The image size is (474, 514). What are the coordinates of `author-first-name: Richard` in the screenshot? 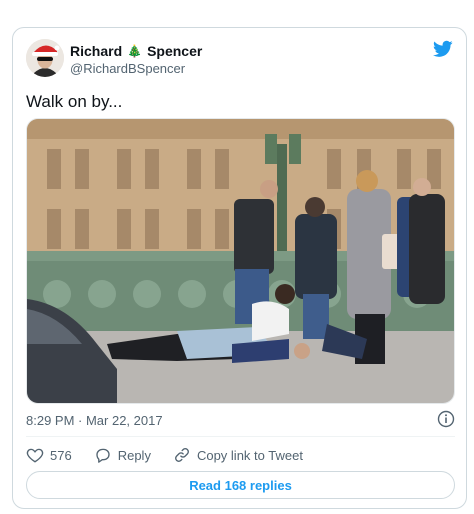 It's located at (96, 51).